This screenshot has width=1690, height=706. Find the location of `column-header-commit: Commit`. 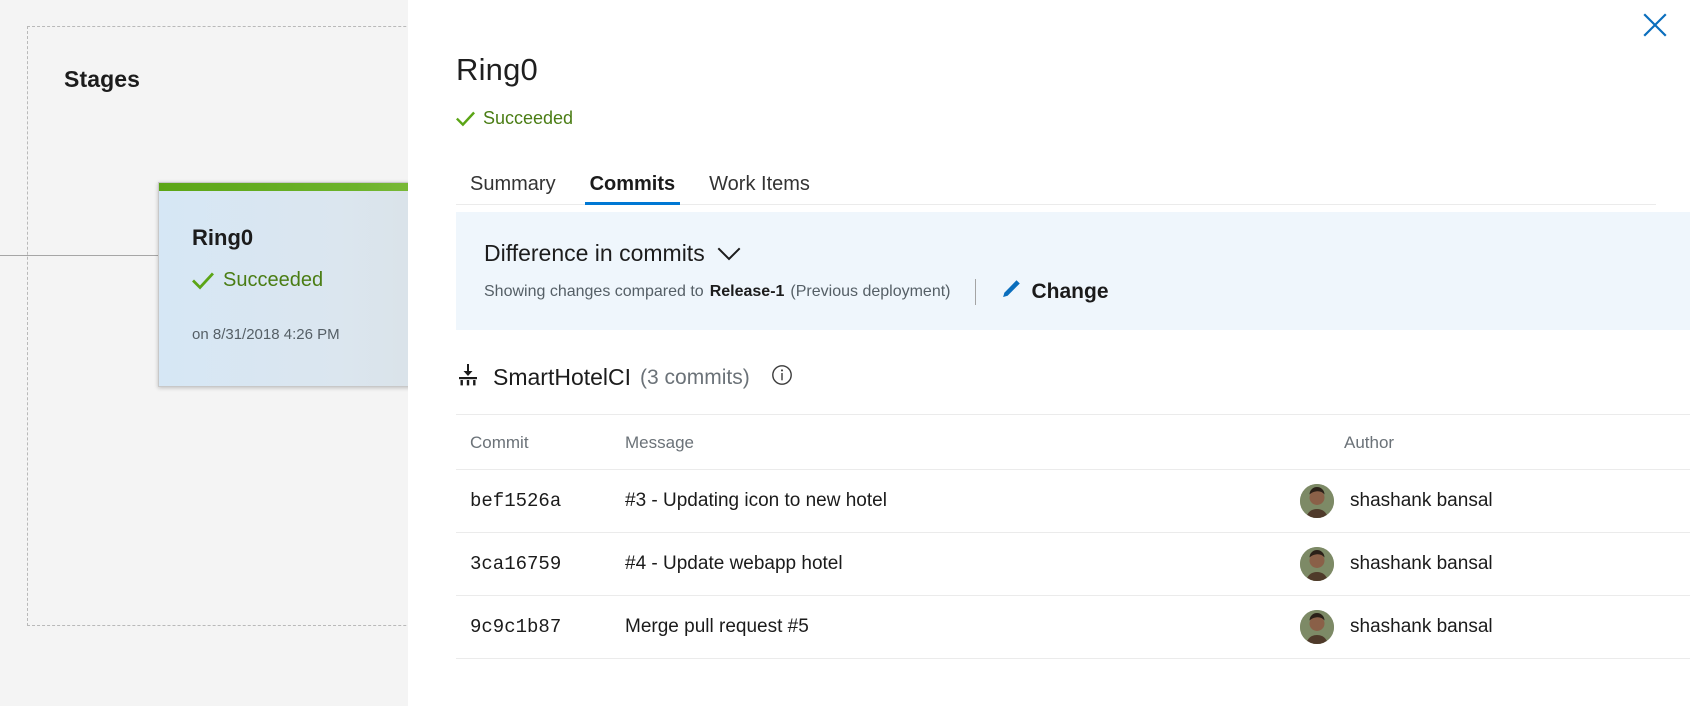

column-header-commit: Commit is located at coordinates (533, 442).